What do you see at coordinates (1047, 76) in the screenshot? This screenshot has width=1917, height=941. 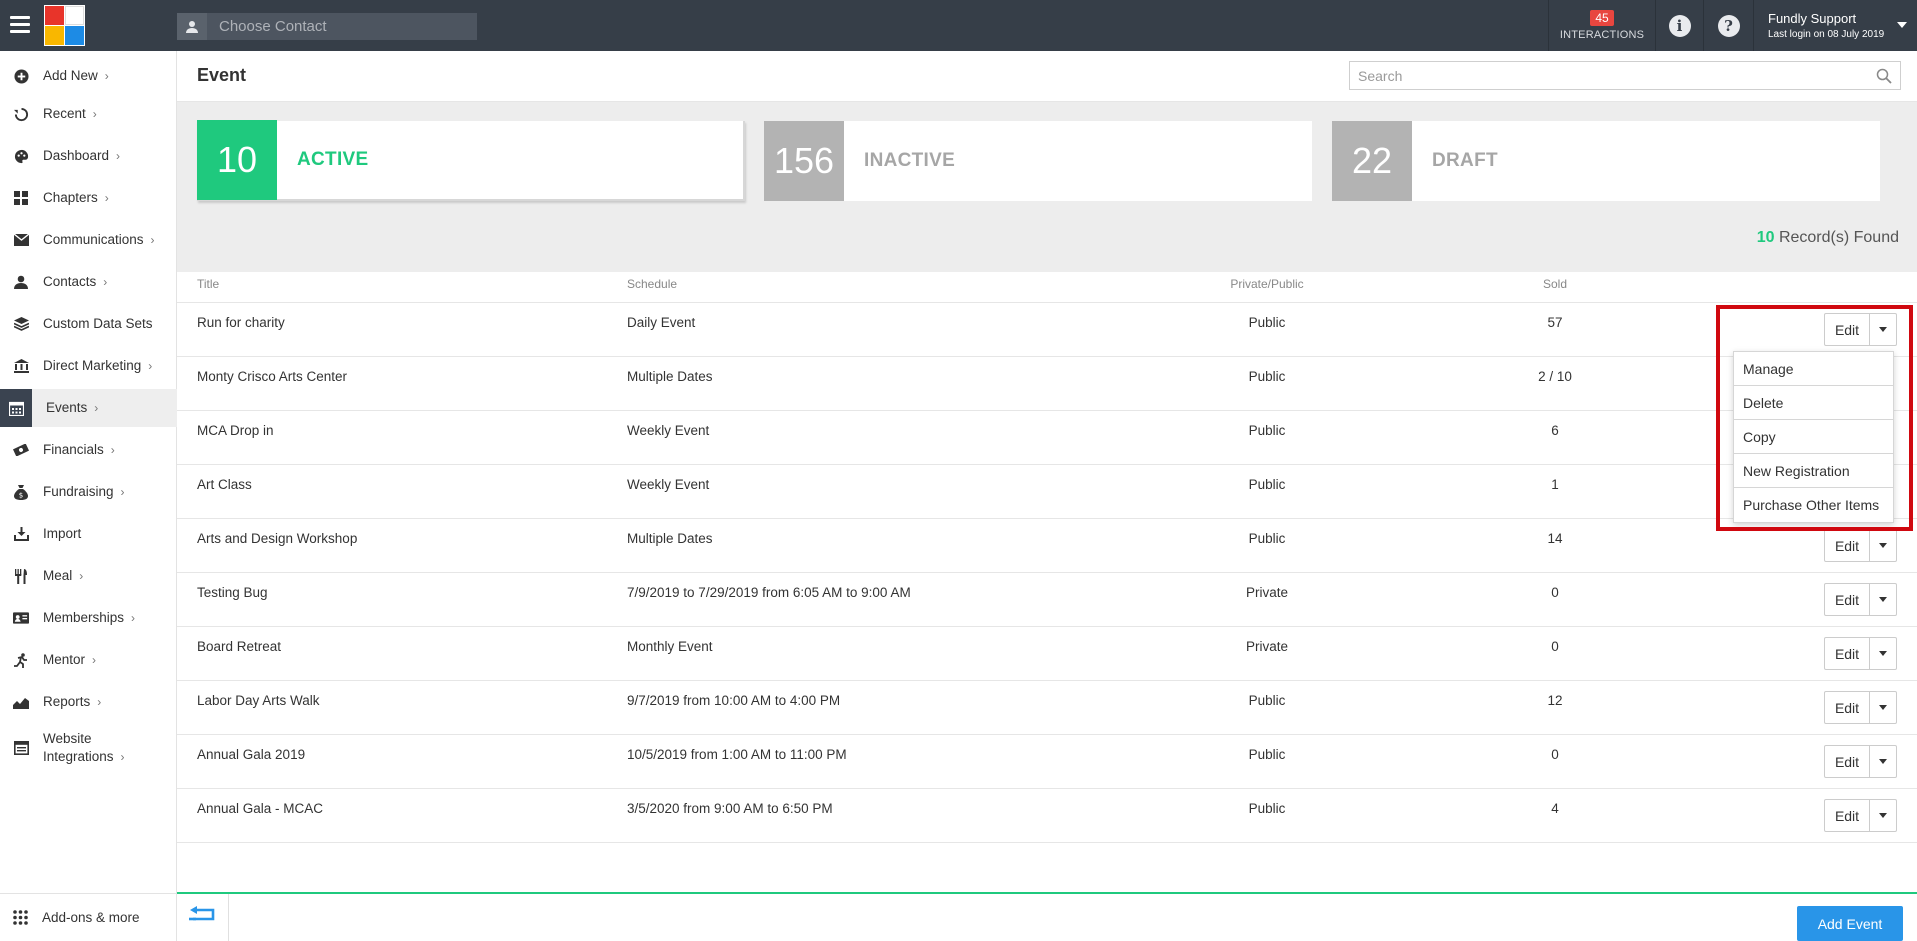 I see `page-header: Event` at bounding box center [1047, 76].